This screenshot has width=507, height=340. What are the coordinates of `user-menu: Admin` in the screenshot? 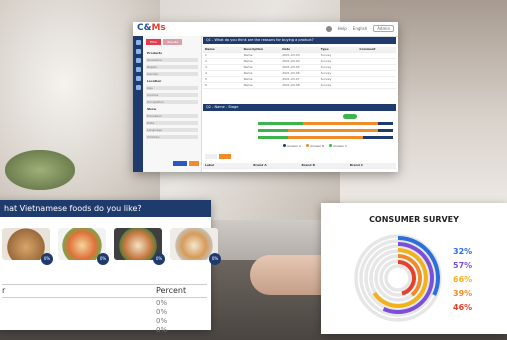 It's located at (383, 28).